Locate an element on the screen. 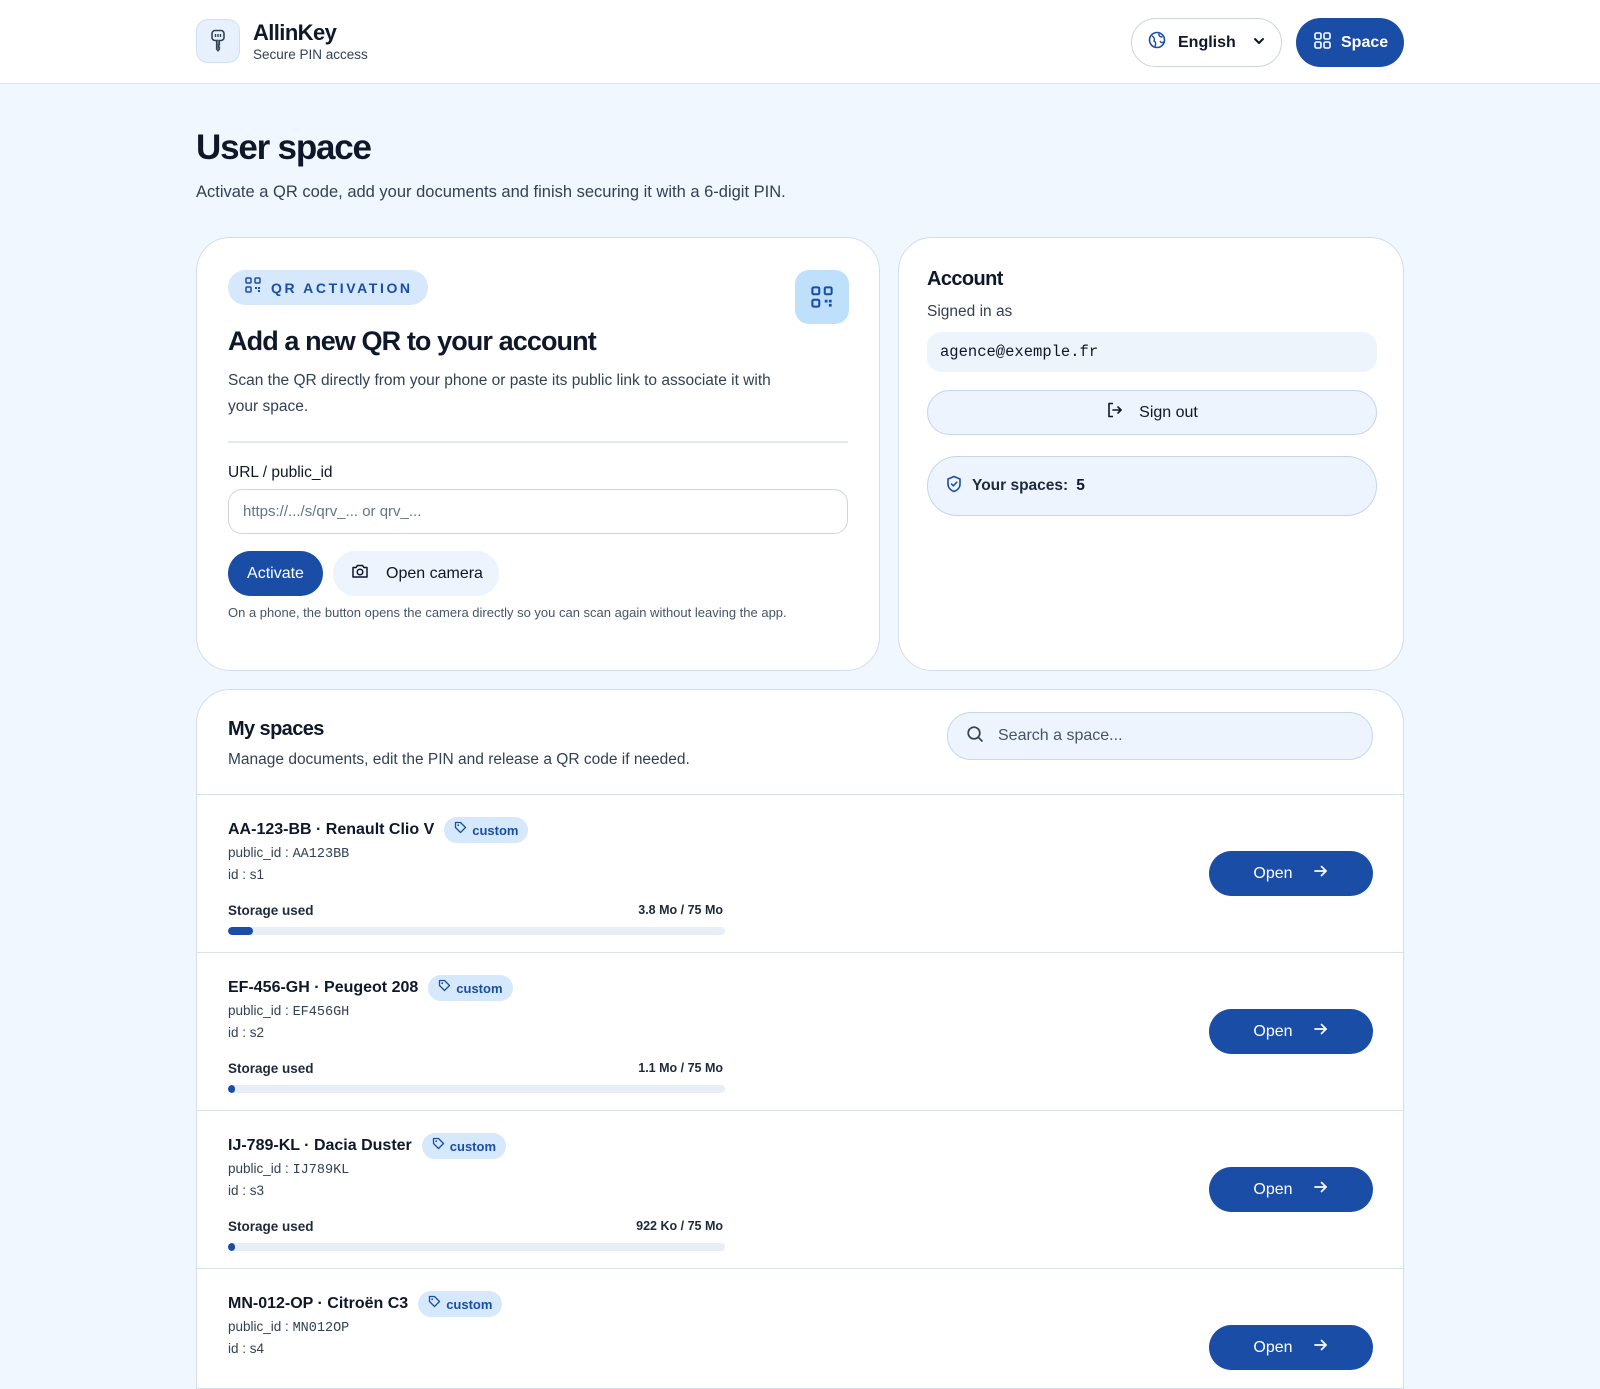  url-public-id-input is located at coordinates (538, 511).